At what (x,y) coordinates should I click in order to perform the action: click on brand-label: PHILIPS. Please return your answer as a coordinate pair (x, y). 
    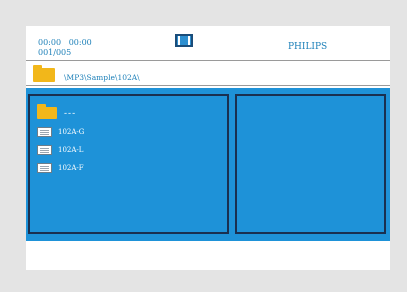
    Looking at the image, I should click on (308, 47).